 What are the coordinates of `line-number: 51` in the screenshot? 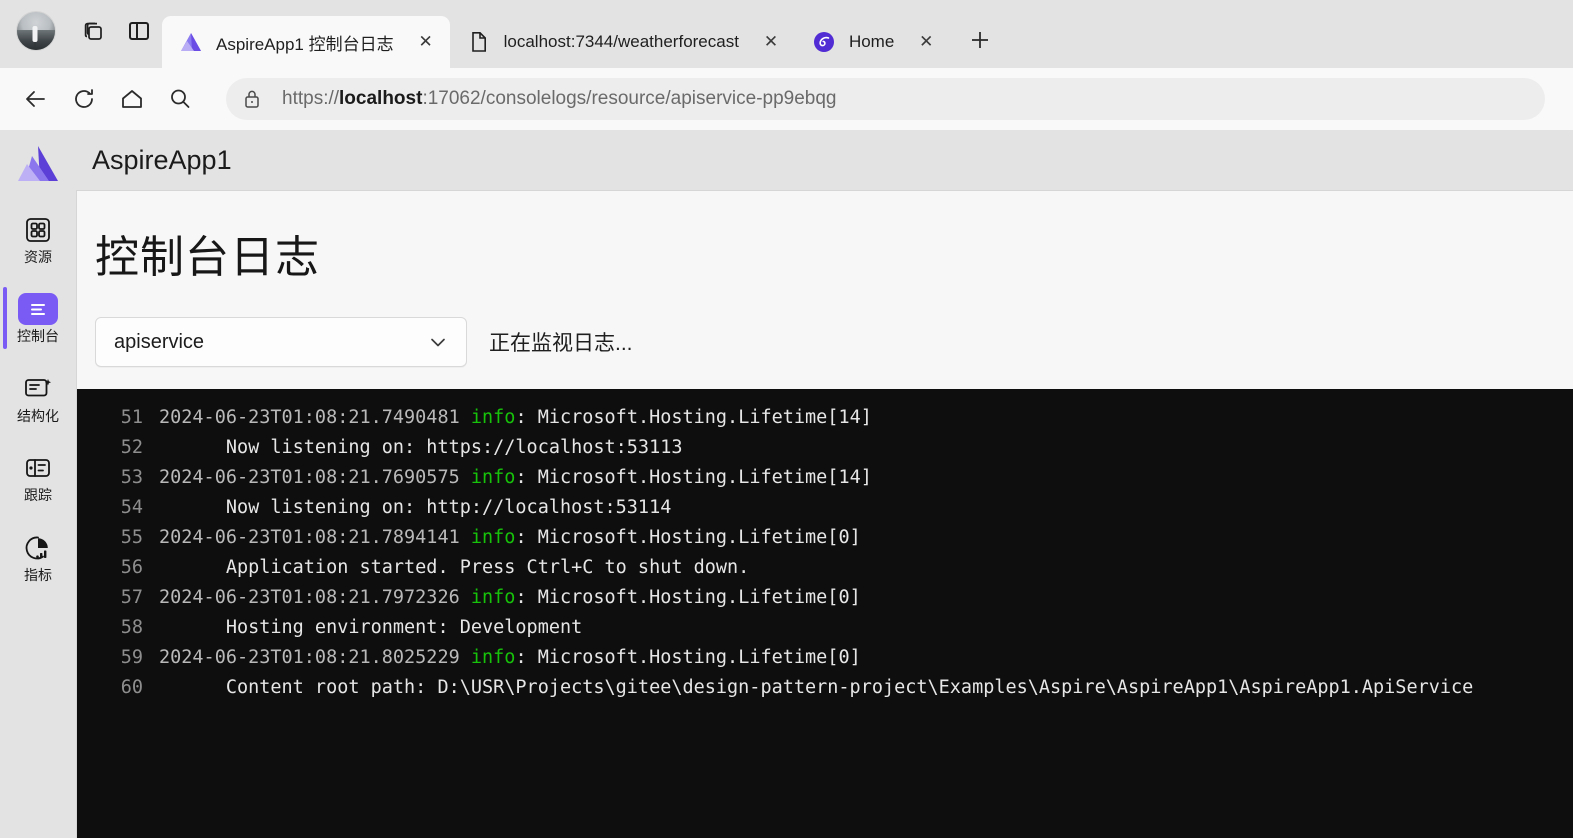 It's located at (131, 417).